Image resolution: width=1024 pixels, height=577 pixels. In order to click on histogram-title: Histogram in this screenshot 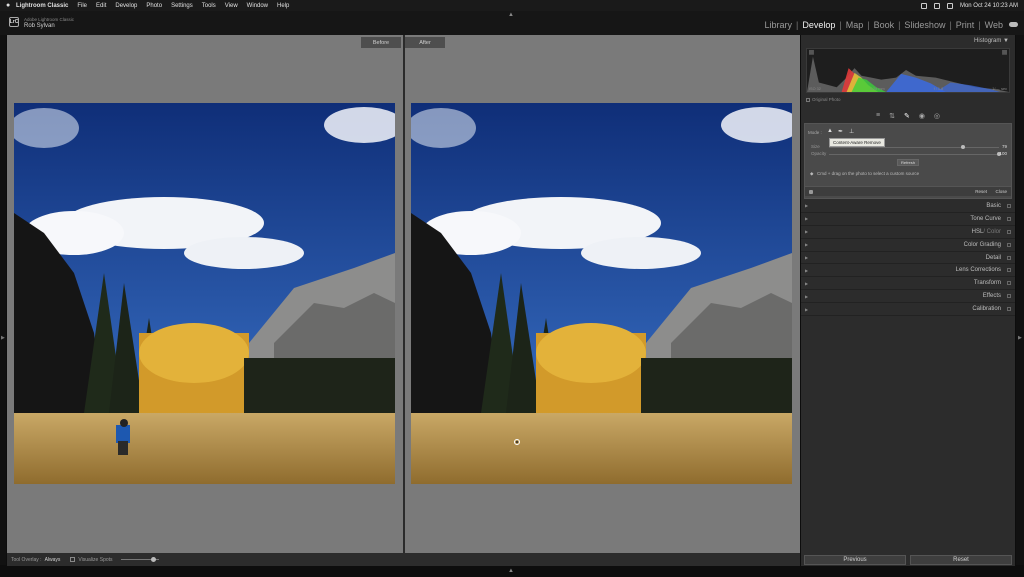, I will do `click(988, 41)`.